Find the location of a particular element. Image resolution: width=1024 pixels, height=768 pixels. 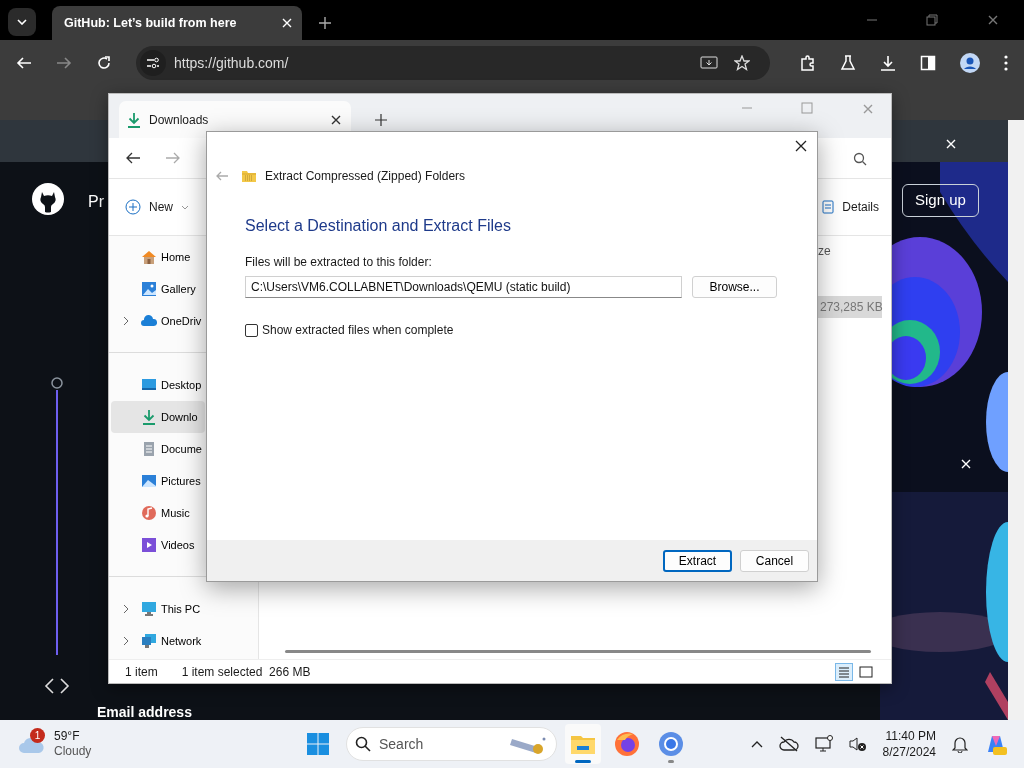

install-icon is located at coordinates (709, 63).